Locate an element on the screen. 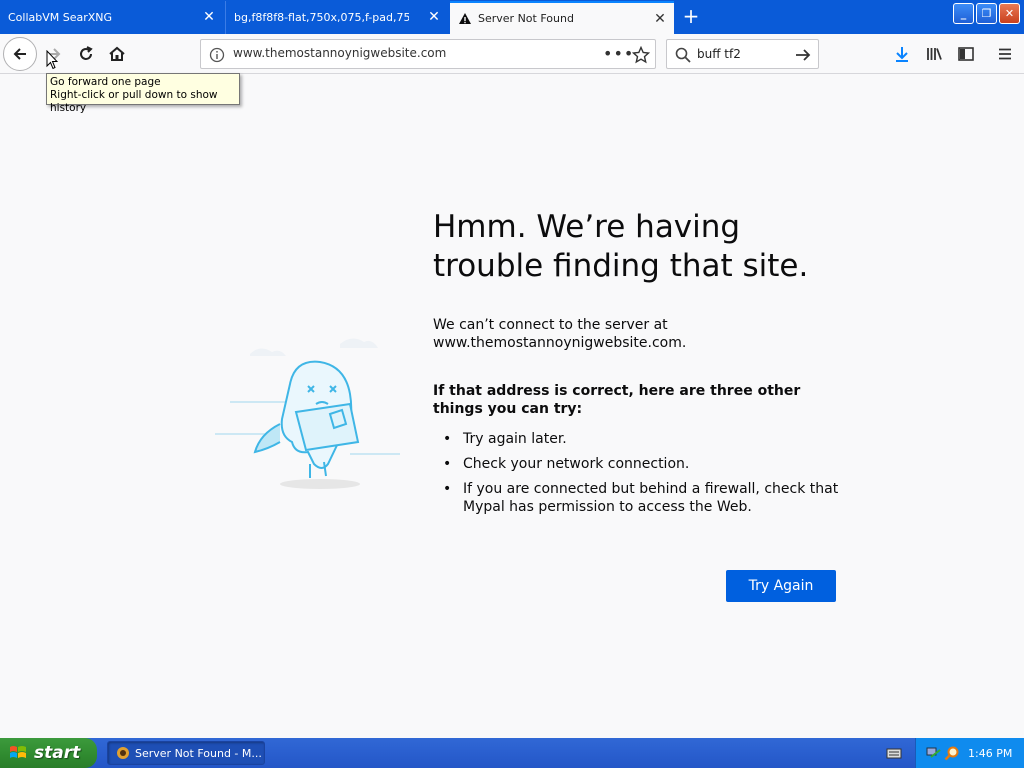 The height and width of the screenshot is (768, 1024). menu-button is located at coordinates (1005, 54).